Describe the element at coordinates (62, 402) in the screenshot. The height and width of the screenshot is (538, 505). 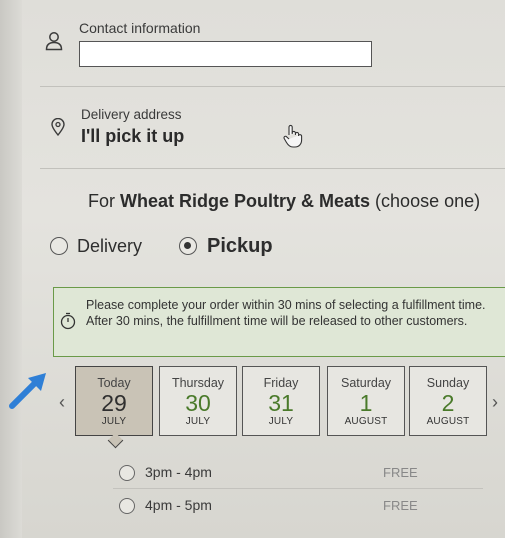
I see `chevron-left-icon: ‹` at that location.